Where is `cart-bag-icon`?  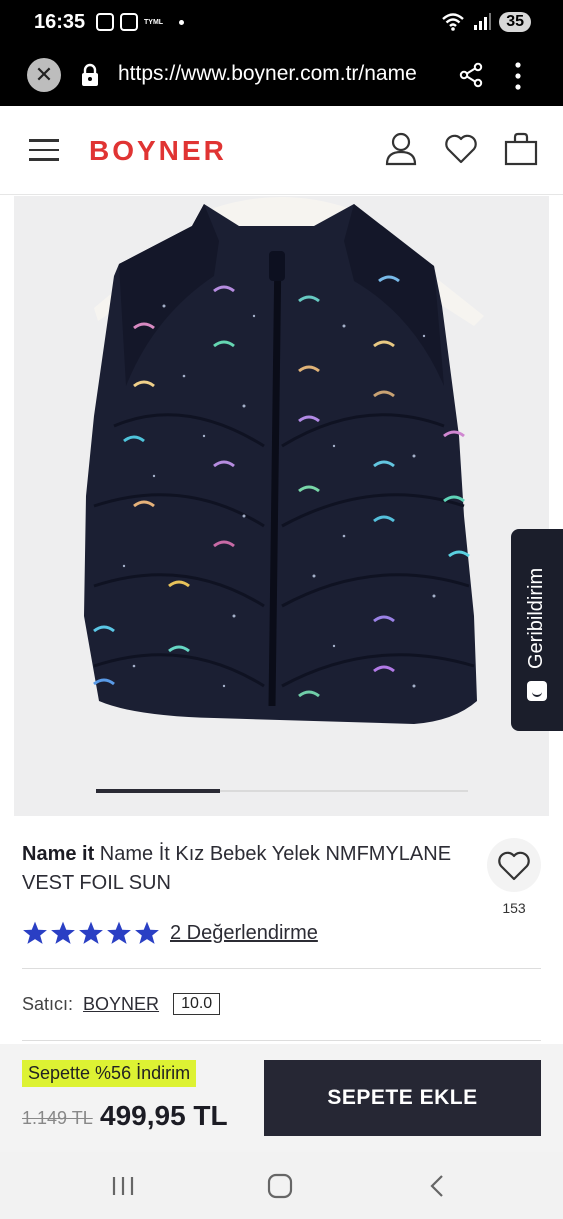 cart-bag-icon is located at coordinates (521, 149).